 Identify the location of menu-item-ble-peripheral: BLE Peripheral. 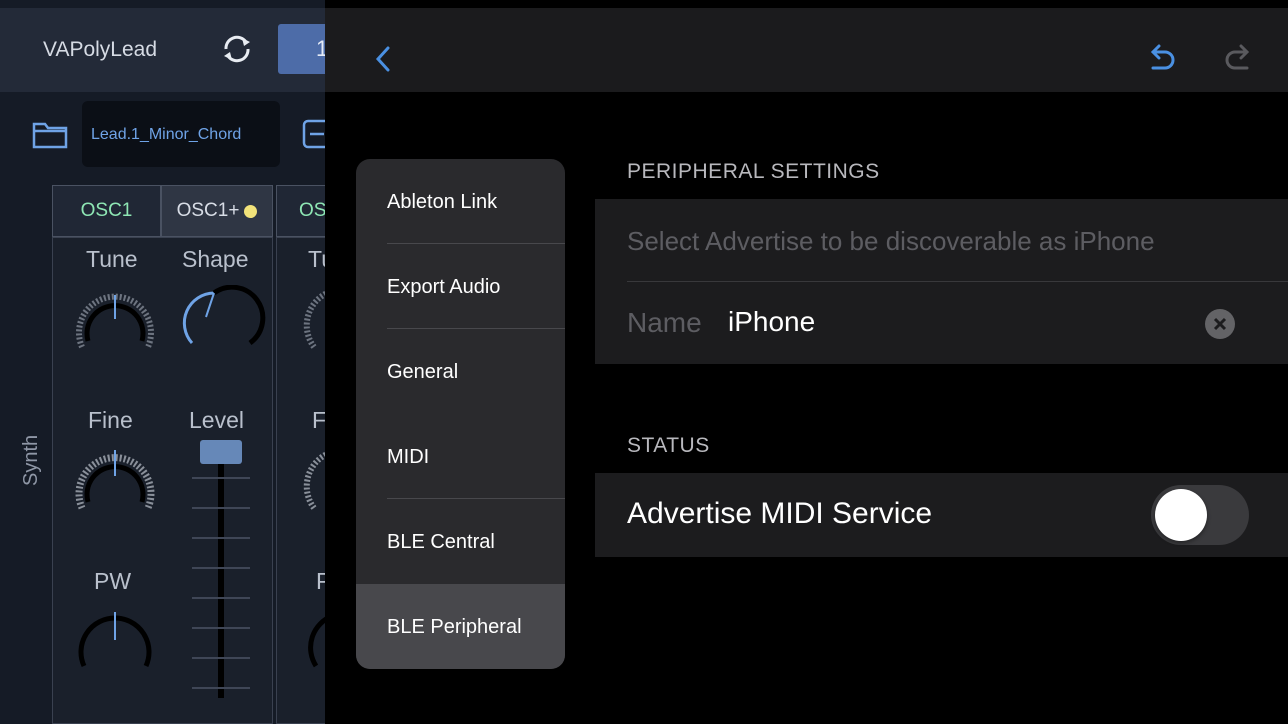
(460, 626).